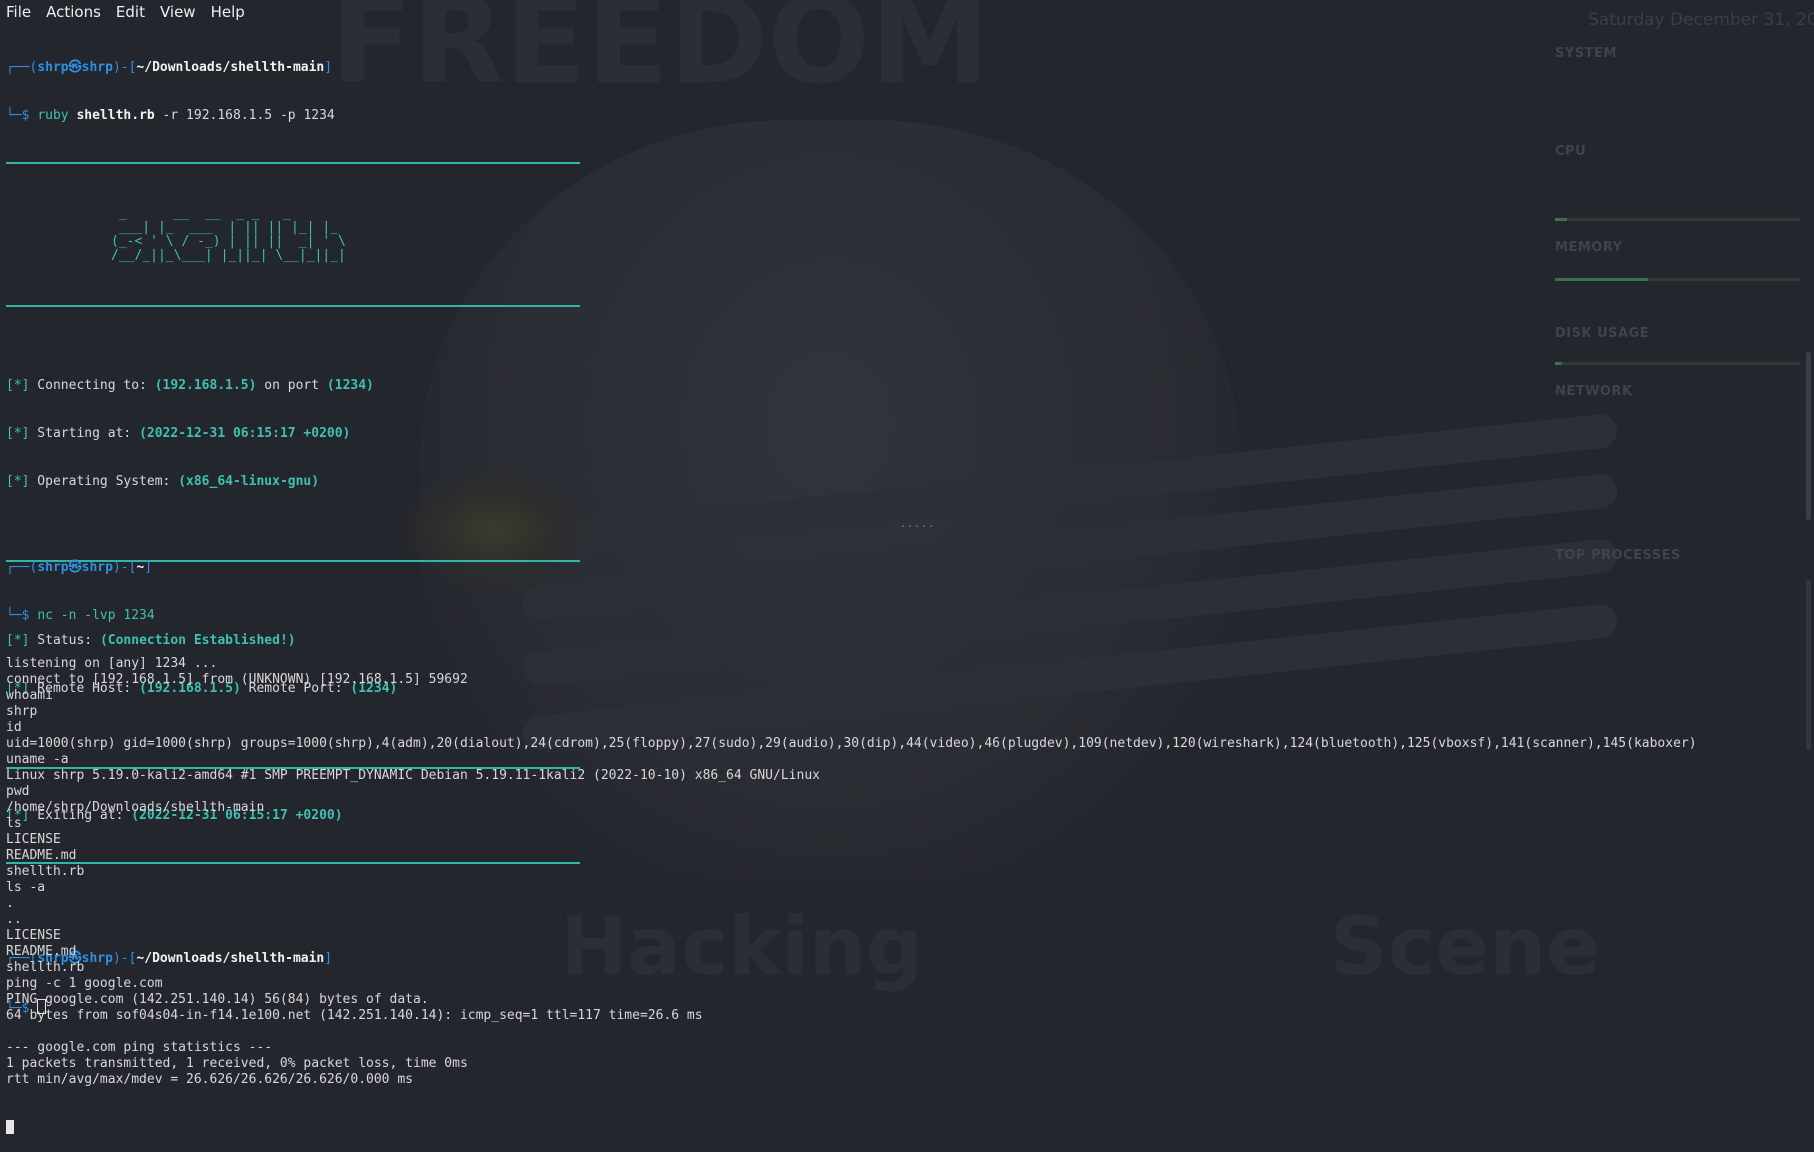  Describe the element at coordinates (29, 695) in the screenshot. I see `output-line: whoami` at that location.